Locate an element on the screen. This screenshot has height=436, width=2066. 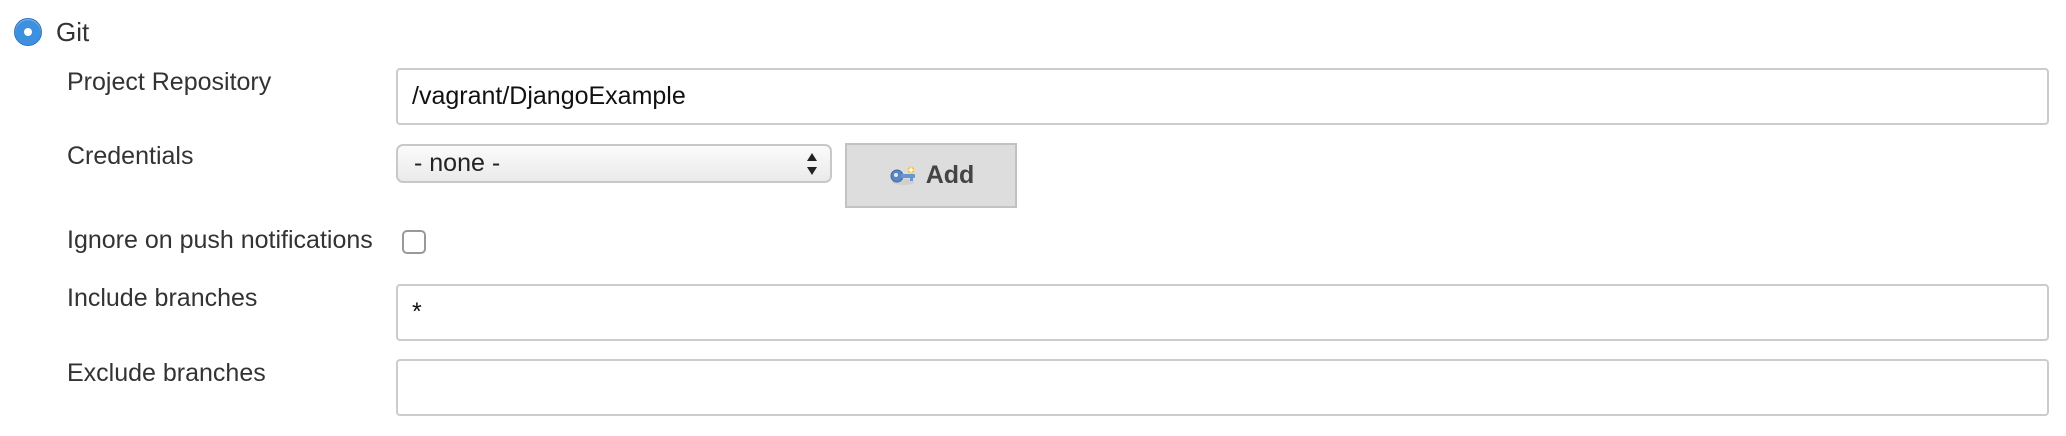
exclude-branches-input is located at coordinates (1222, 387).